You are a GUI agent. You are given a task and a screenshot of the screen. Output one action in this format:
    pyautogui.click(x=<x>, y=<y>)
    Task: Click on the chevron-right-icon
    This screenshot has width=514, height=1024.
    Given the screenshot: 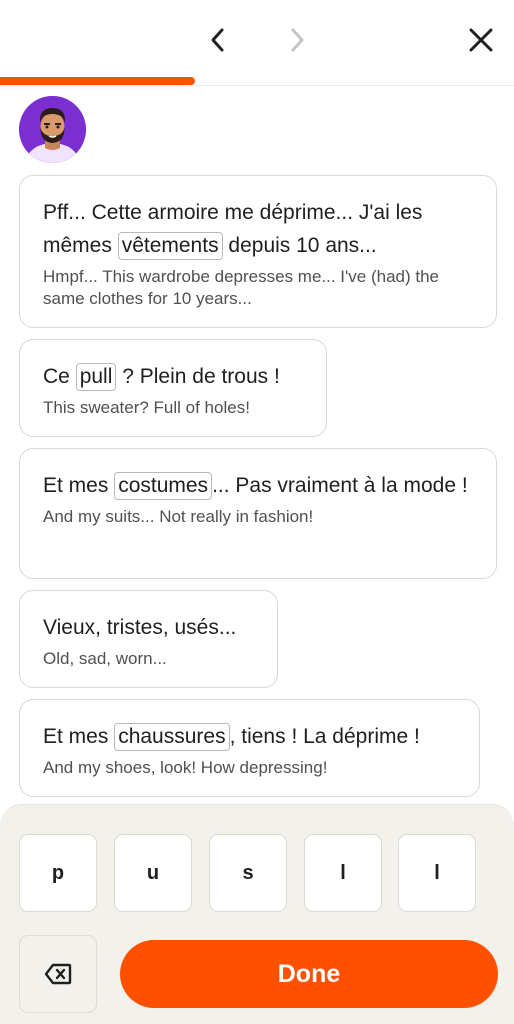 What is the action you would take?
    pyautogui.click(x=297, y=40)
    